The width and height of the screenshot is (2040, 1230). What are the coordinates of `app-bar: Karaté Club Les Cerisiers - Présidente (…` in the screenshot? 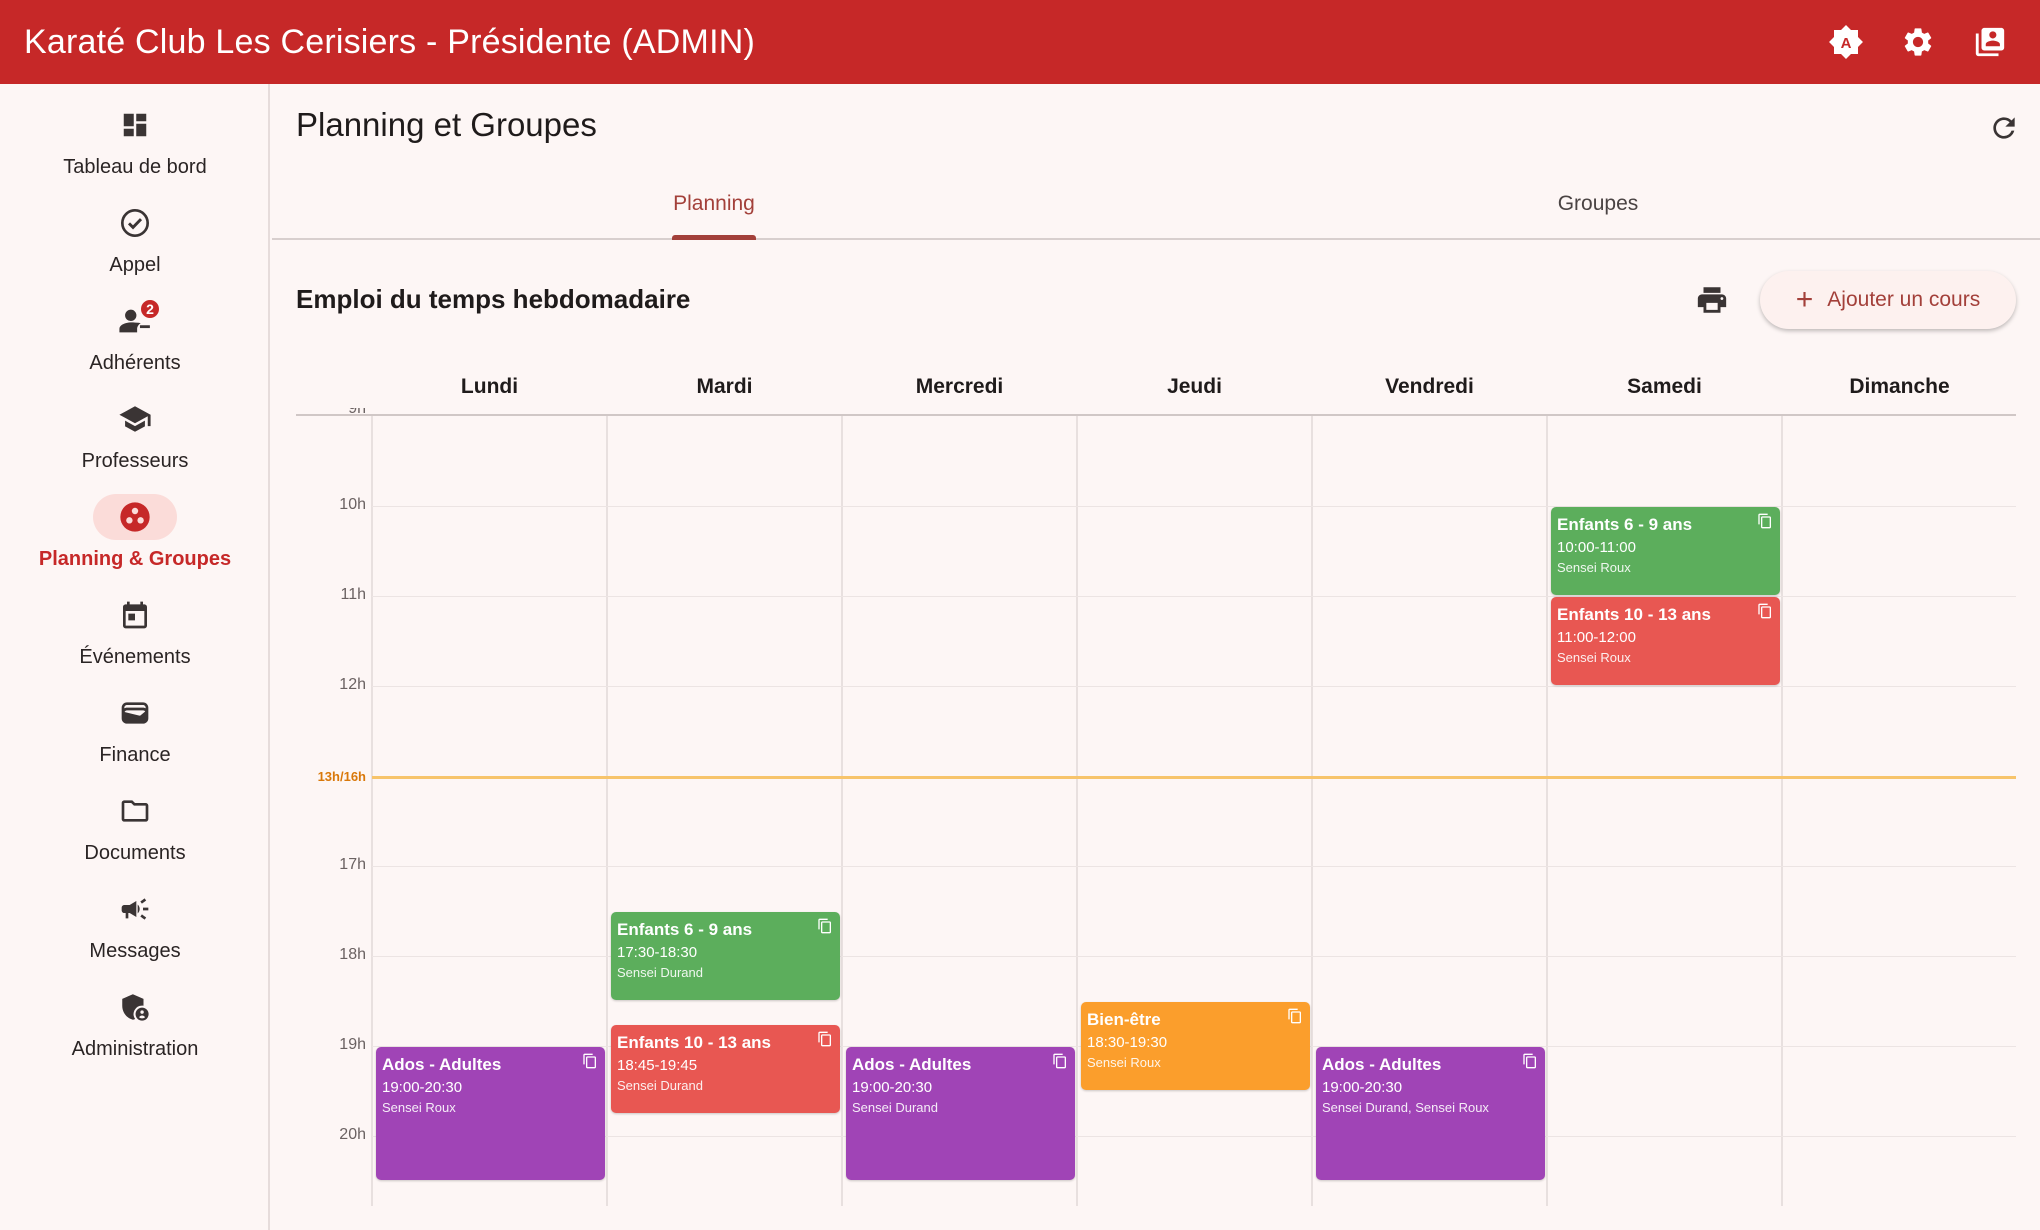 It's located at (1020, 42).